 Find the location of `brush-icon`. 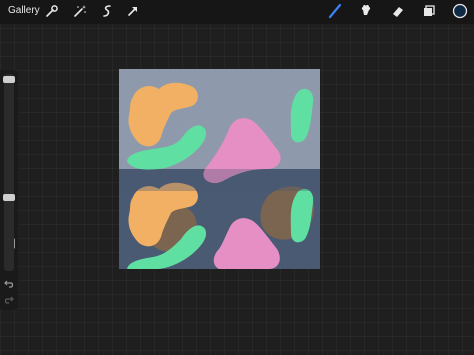

brush-icon is located at coordinates (335, 11).